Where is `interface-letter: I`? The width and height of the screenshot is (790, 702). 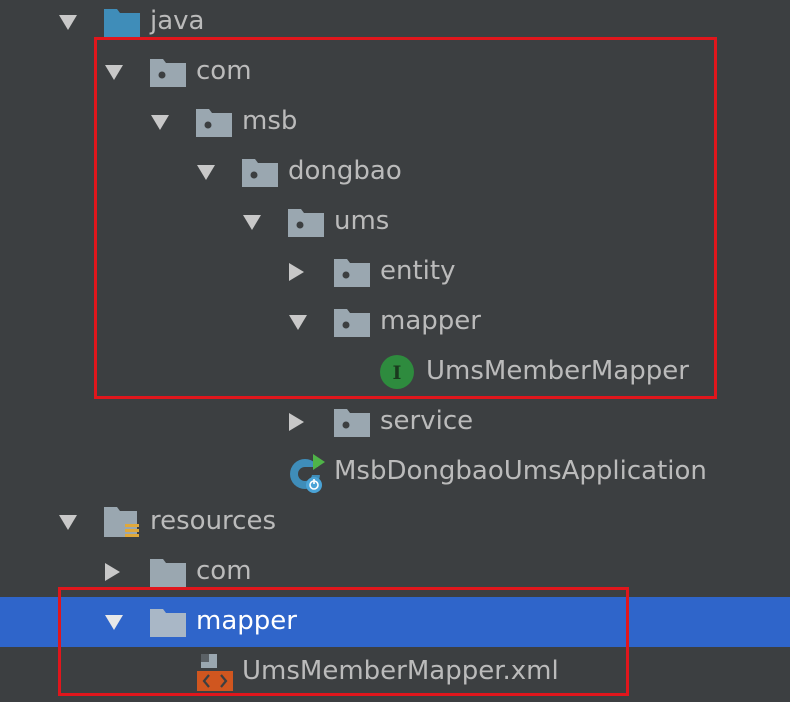
interface-letter: I is located at coordinates (397, 373).